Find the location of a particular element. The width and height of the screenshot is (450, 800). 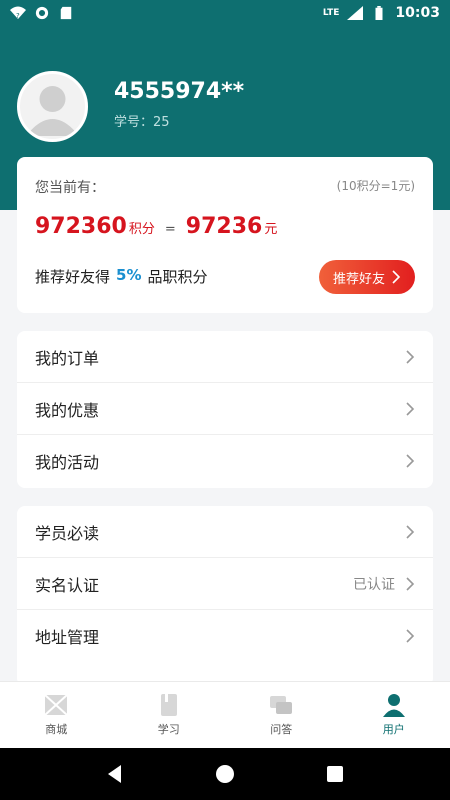

equals-sign: = is located at coordinates (170, 229).